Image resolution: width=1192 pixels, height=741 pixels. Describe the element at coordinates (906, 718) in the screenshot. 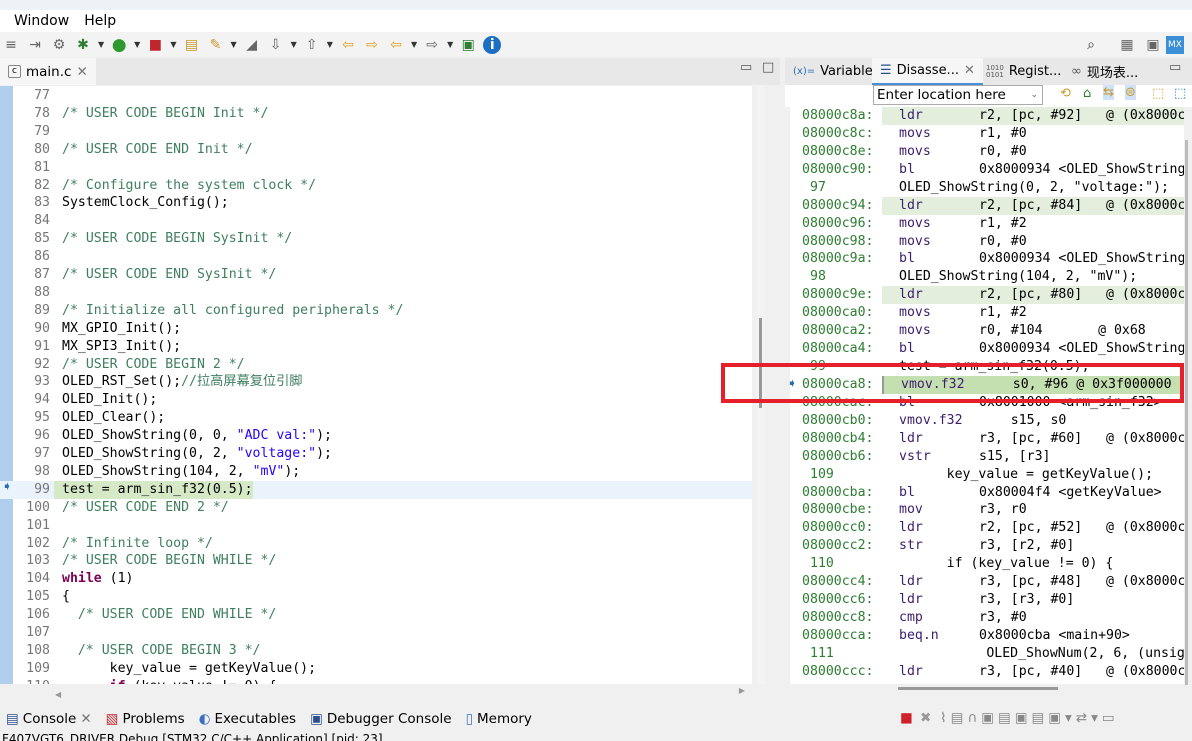

I see `terminate-icon: ■` at that location.